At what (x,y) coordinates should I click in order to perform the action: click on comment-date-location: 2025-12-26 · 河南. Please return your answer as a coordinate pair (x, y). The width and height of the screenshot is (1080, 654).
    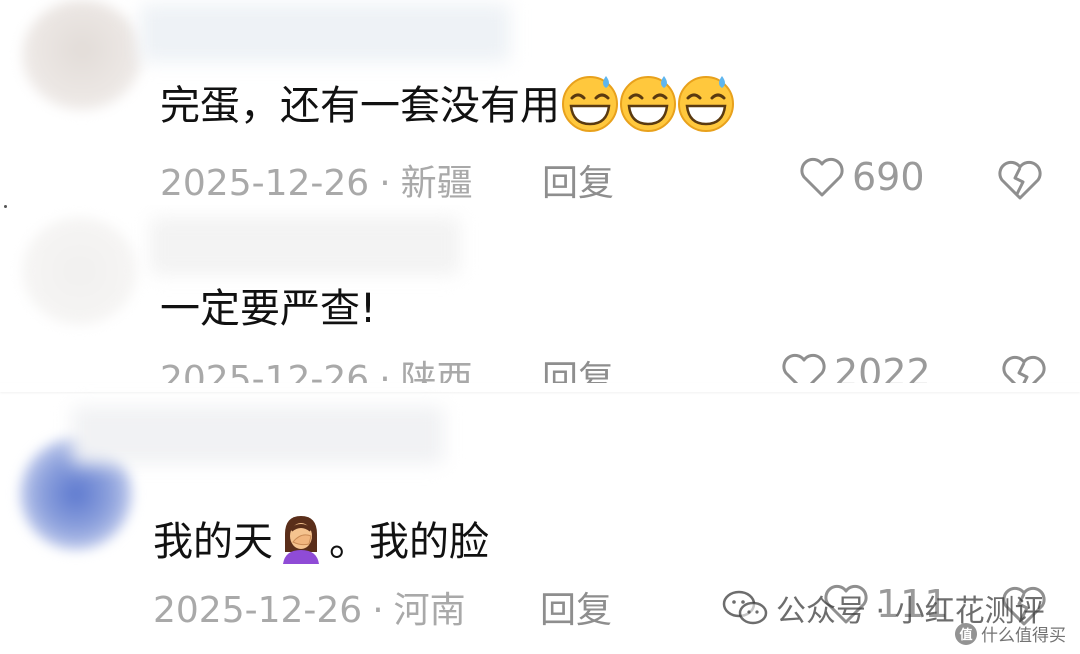
    Looking at the image, I should click on (309, 607).